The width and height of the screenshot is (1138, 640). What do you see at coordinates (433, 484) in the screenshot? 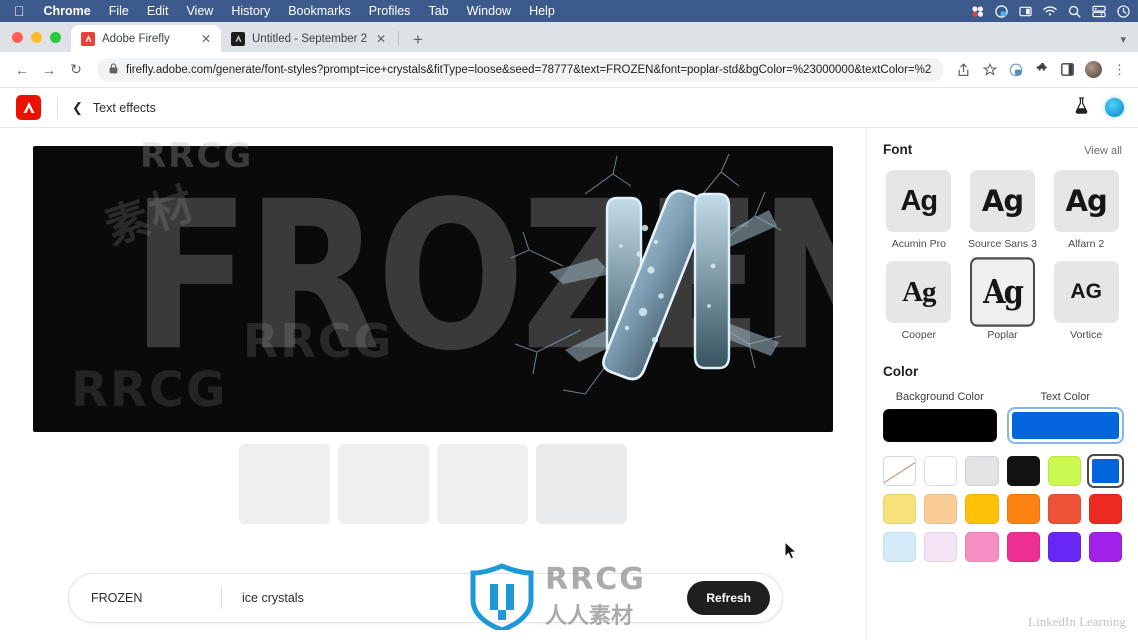
I see `thumbnail-strip` at bounding box center [433, 484].